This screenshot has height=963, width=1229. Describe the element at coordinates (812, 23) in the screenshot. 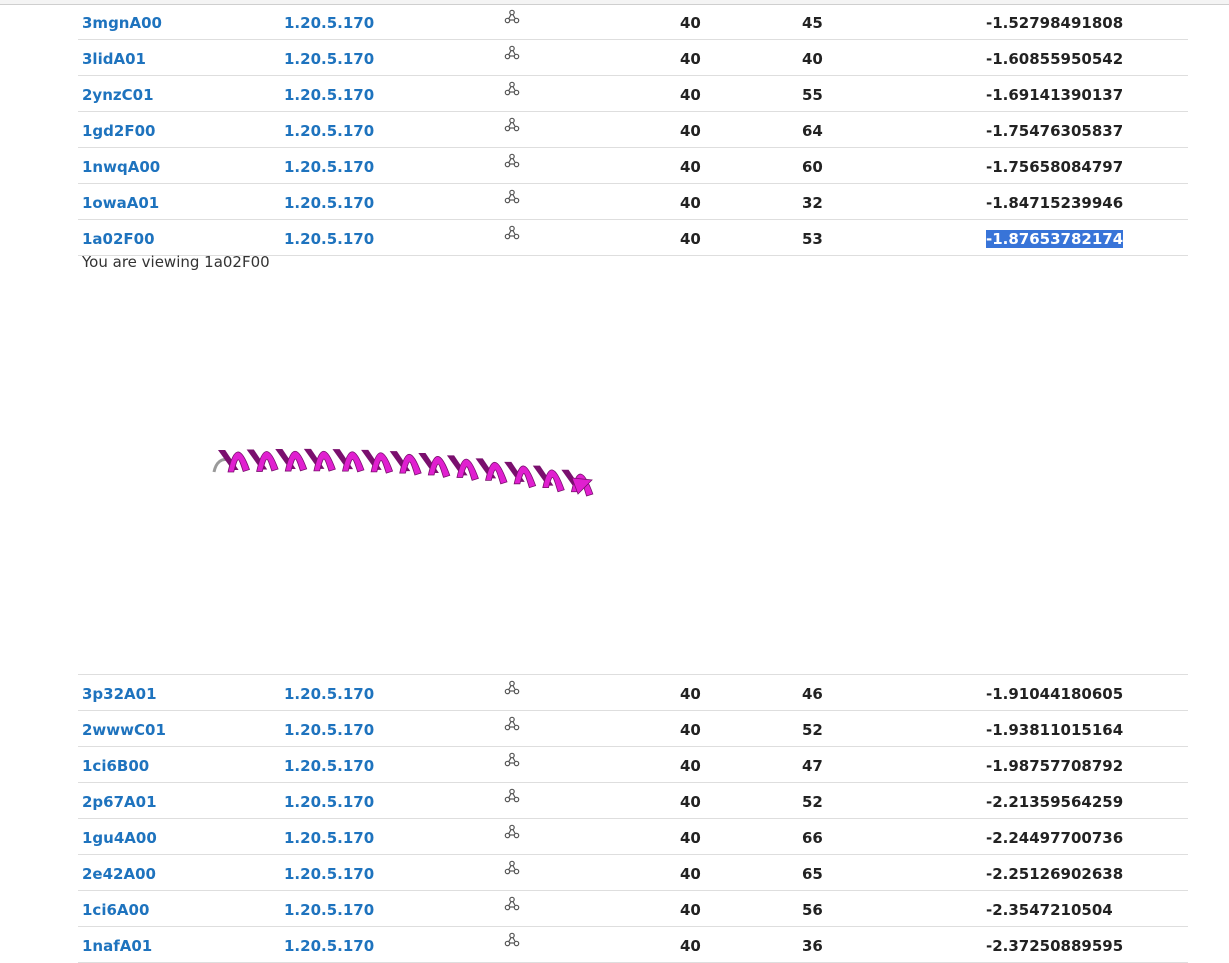

I see `value-b: 45` at that location.